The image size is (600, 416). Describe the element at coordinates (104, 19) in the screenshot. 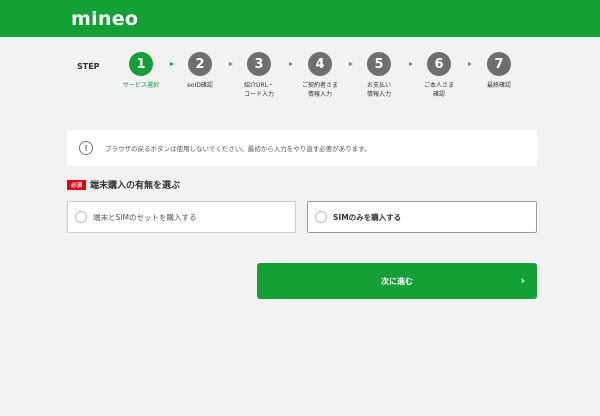

I see `mineo-logo: mineo` at that location.